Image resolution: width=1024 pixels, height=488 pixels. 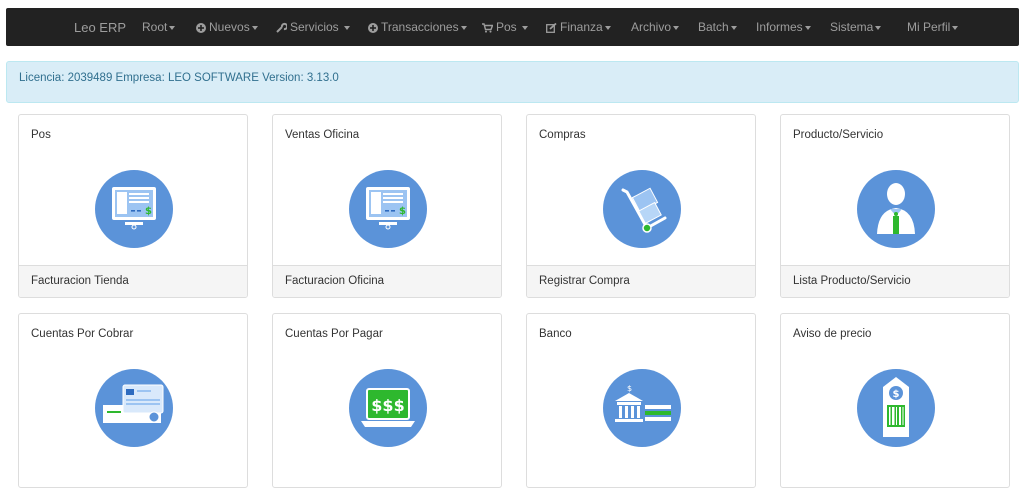 I want to click on panel-aviso-de-precio: Aviso de precio $, so click(x=895, y=400).